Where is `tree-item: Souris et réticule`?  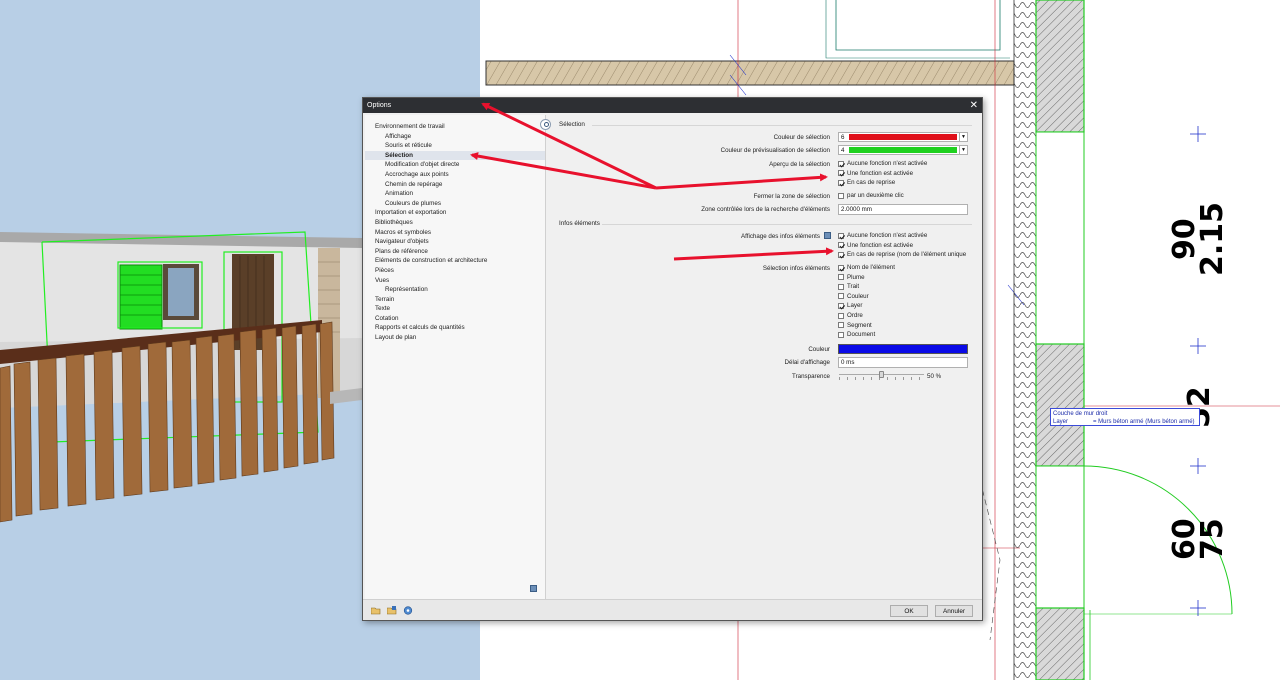 tree-item: Souris et réticule is located at coordinates (455, 146).